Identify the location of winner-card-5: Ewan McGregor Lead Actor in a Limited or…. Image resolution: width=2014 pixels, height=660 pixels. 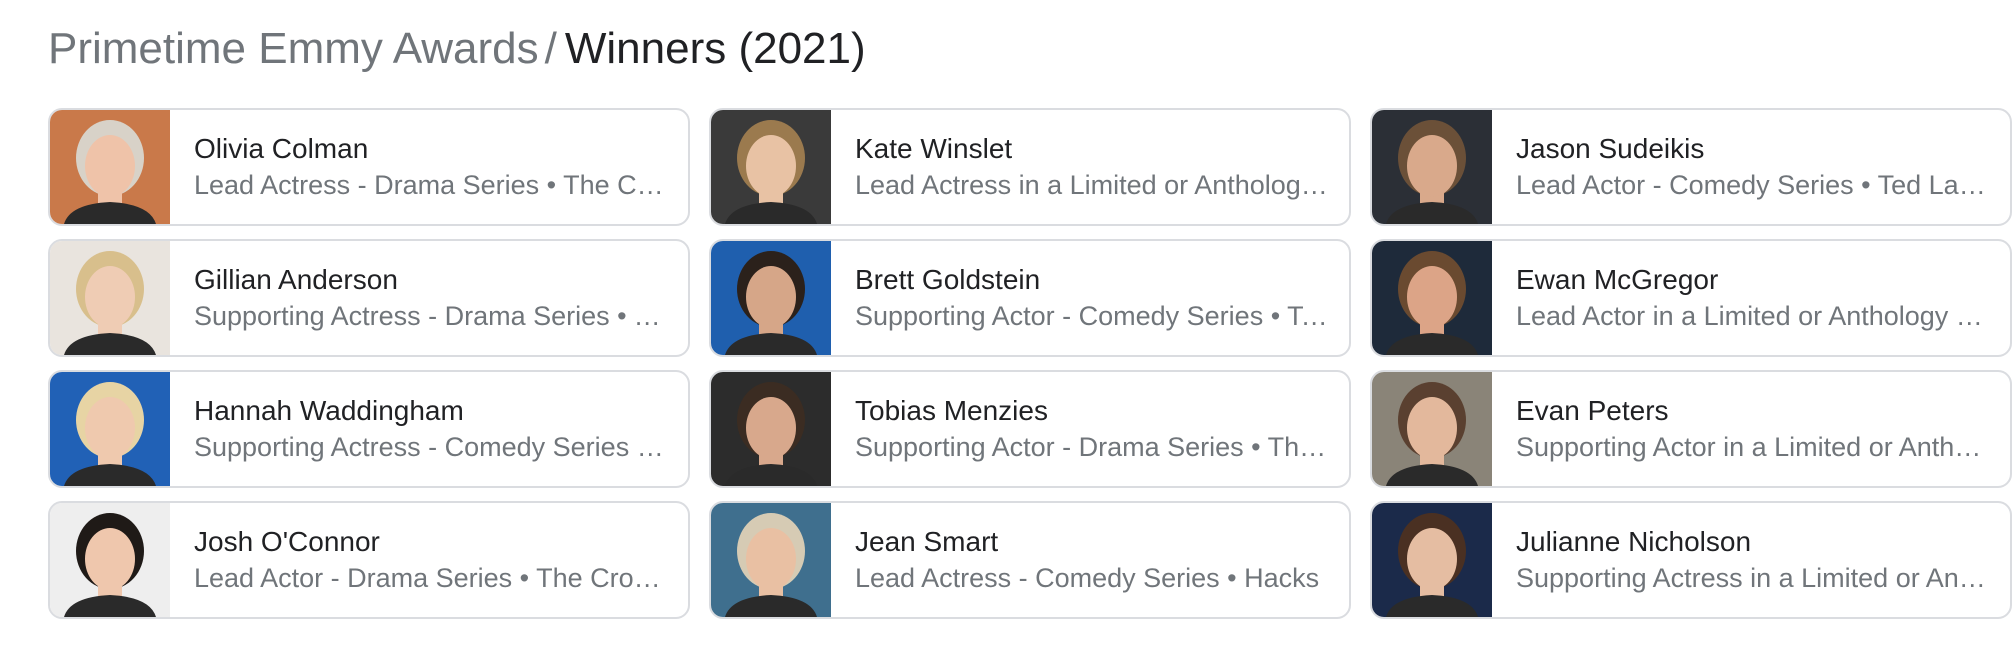
(1691, 298).